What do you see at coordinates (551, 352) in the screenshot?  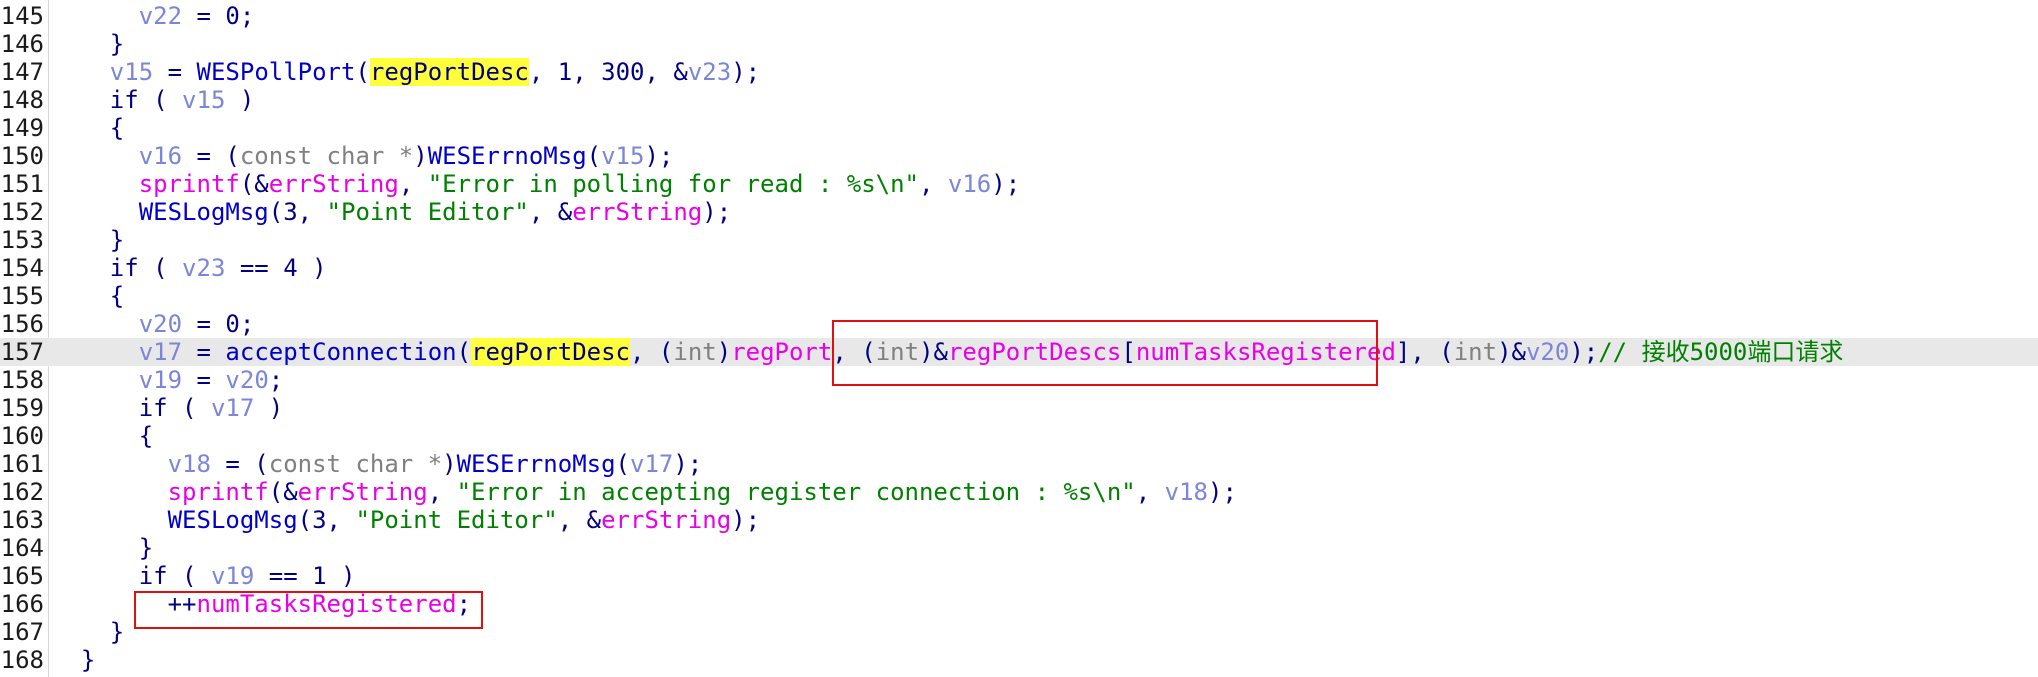 I see `code-token: regPortDesc` at bounding box center [551, 352].